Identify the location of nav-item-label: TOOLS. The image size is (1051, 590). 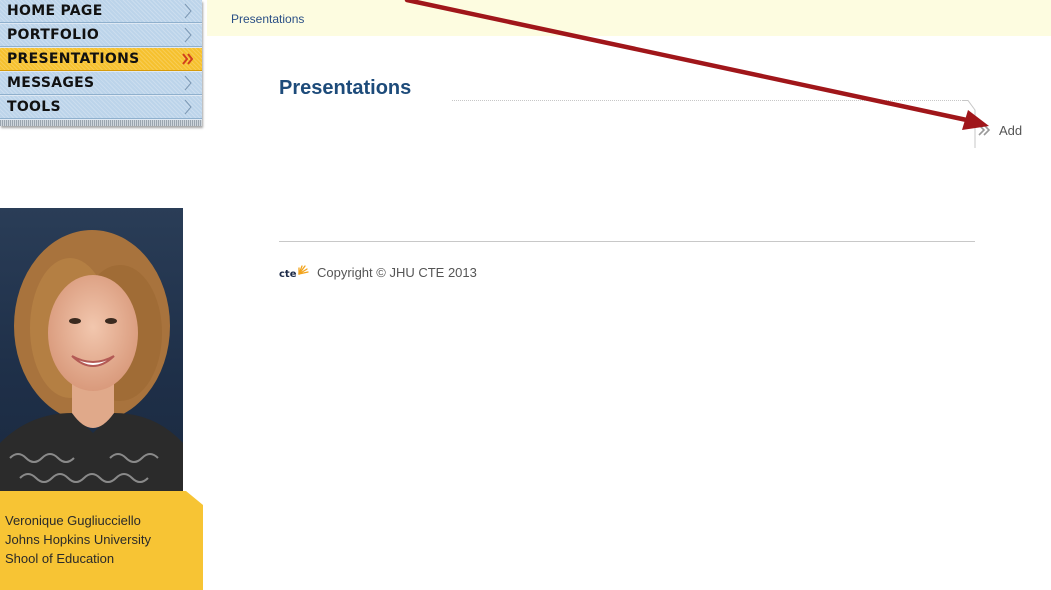
(34, 107).